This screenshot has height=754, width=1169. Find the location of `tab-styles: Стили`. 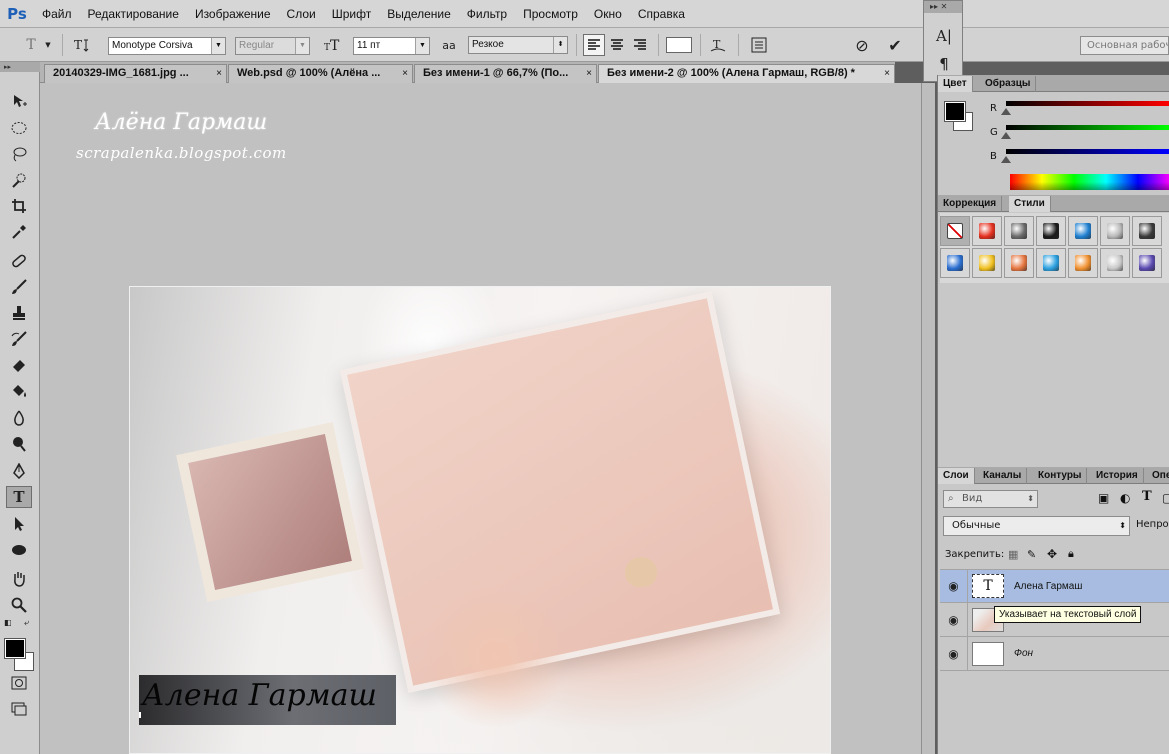

tab-styles: Стили is located at coordinates (1030, 204).